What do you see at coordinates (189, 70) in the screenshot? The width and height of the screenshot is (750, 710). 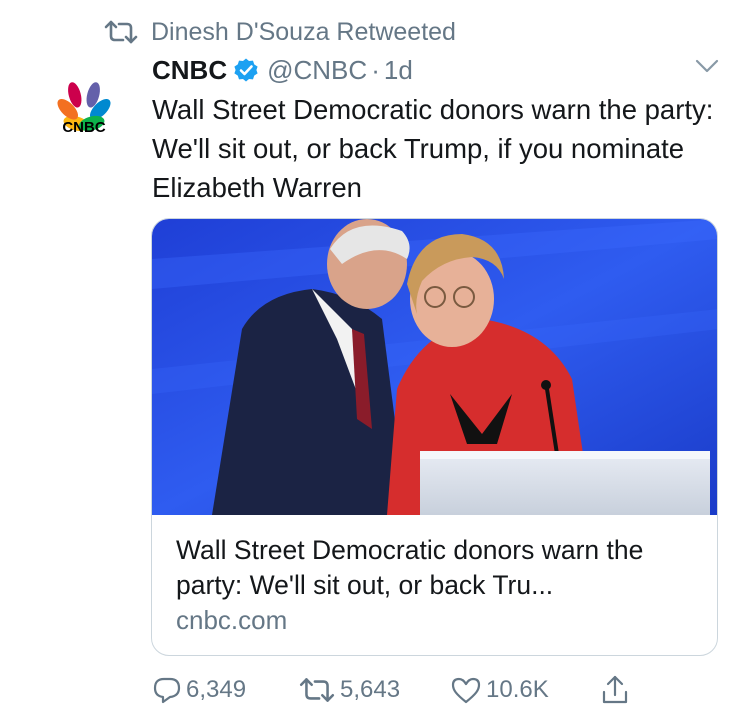 I see `author-name: CNBC` at bounding box center [189, 70].